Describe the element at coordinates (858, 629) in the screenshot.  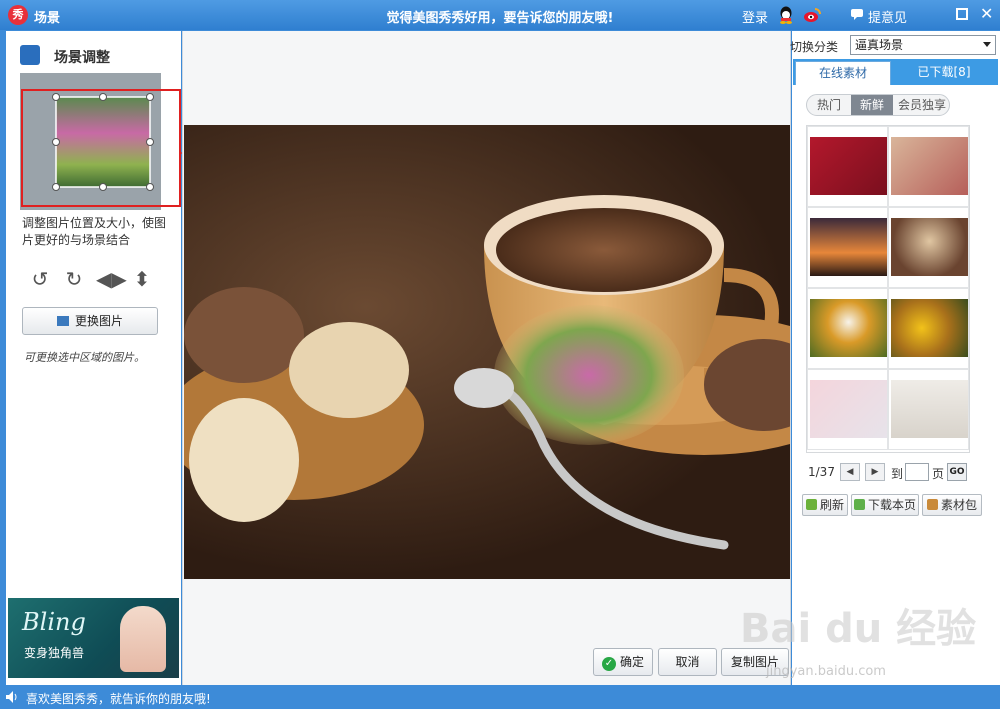
I see `watermark-brand: Bai du 经验` at that location.